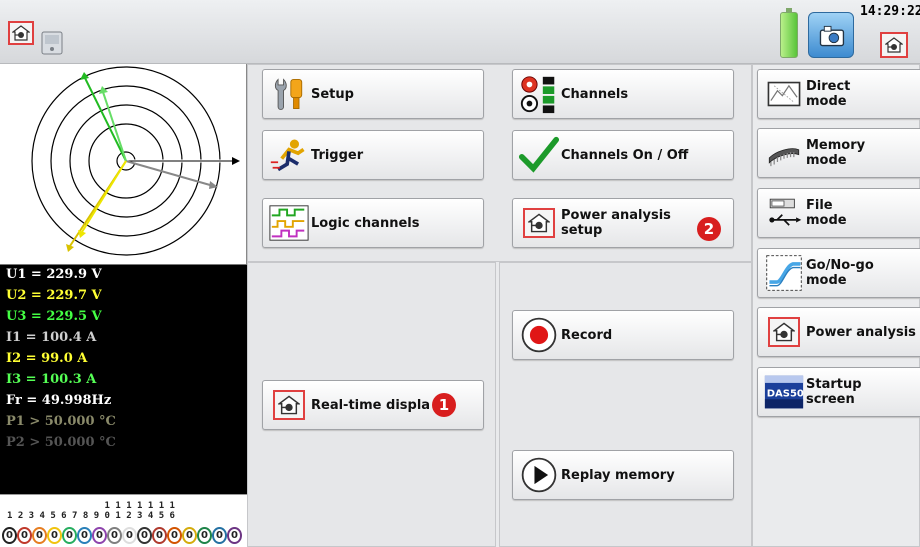 The image size is (920, 547). What do you see at coordinates (189, 535) in the screenshot?
I see `channel-indicator-13: 0` at bounding box center [189, 535].